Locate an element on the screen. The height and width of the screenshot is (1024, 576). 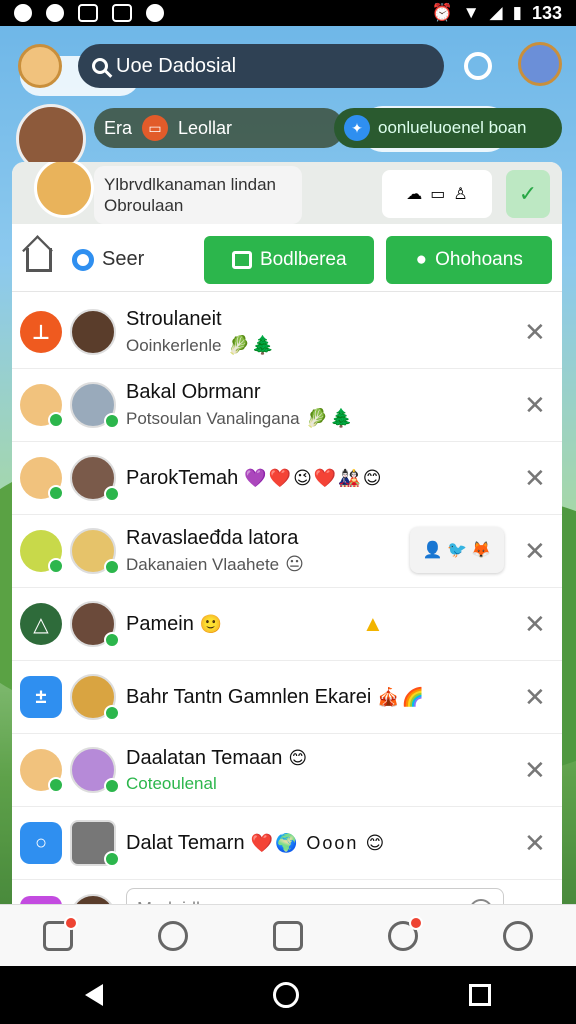
badge-icon: ▭ is located at coordinates (155, 128).